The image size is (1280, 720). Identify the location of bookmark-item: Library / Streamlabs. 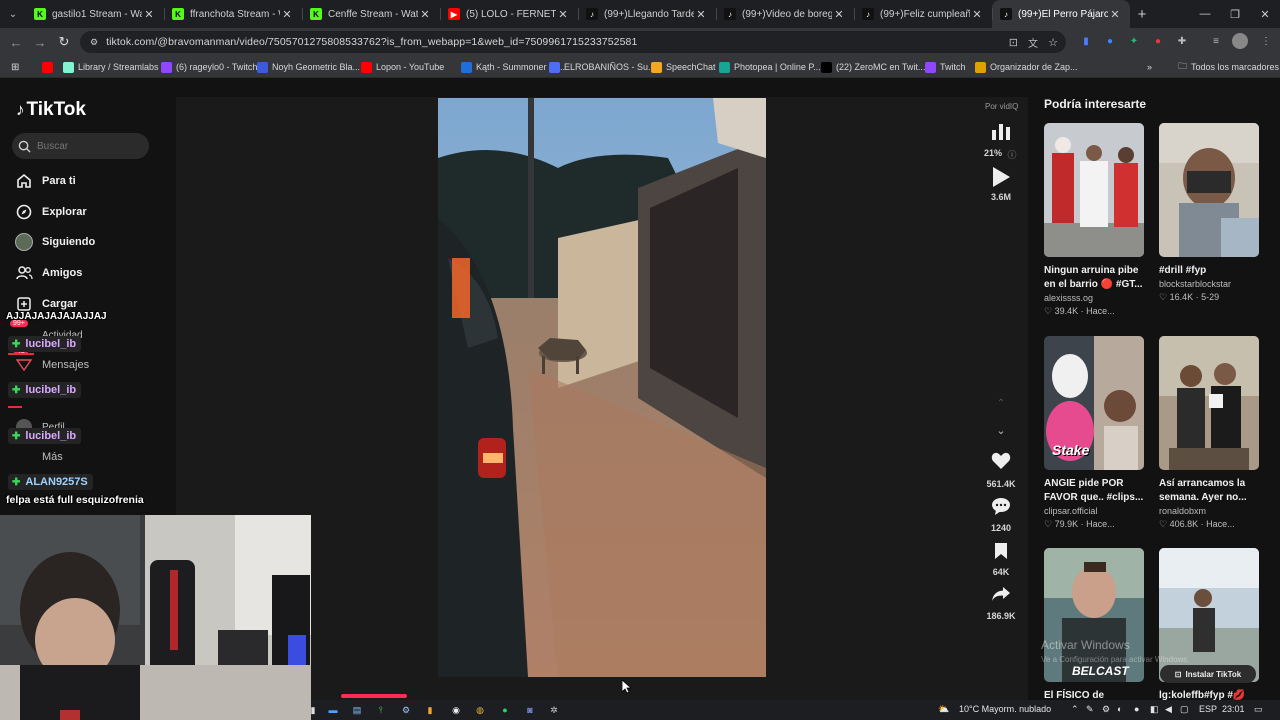
(111, 67).